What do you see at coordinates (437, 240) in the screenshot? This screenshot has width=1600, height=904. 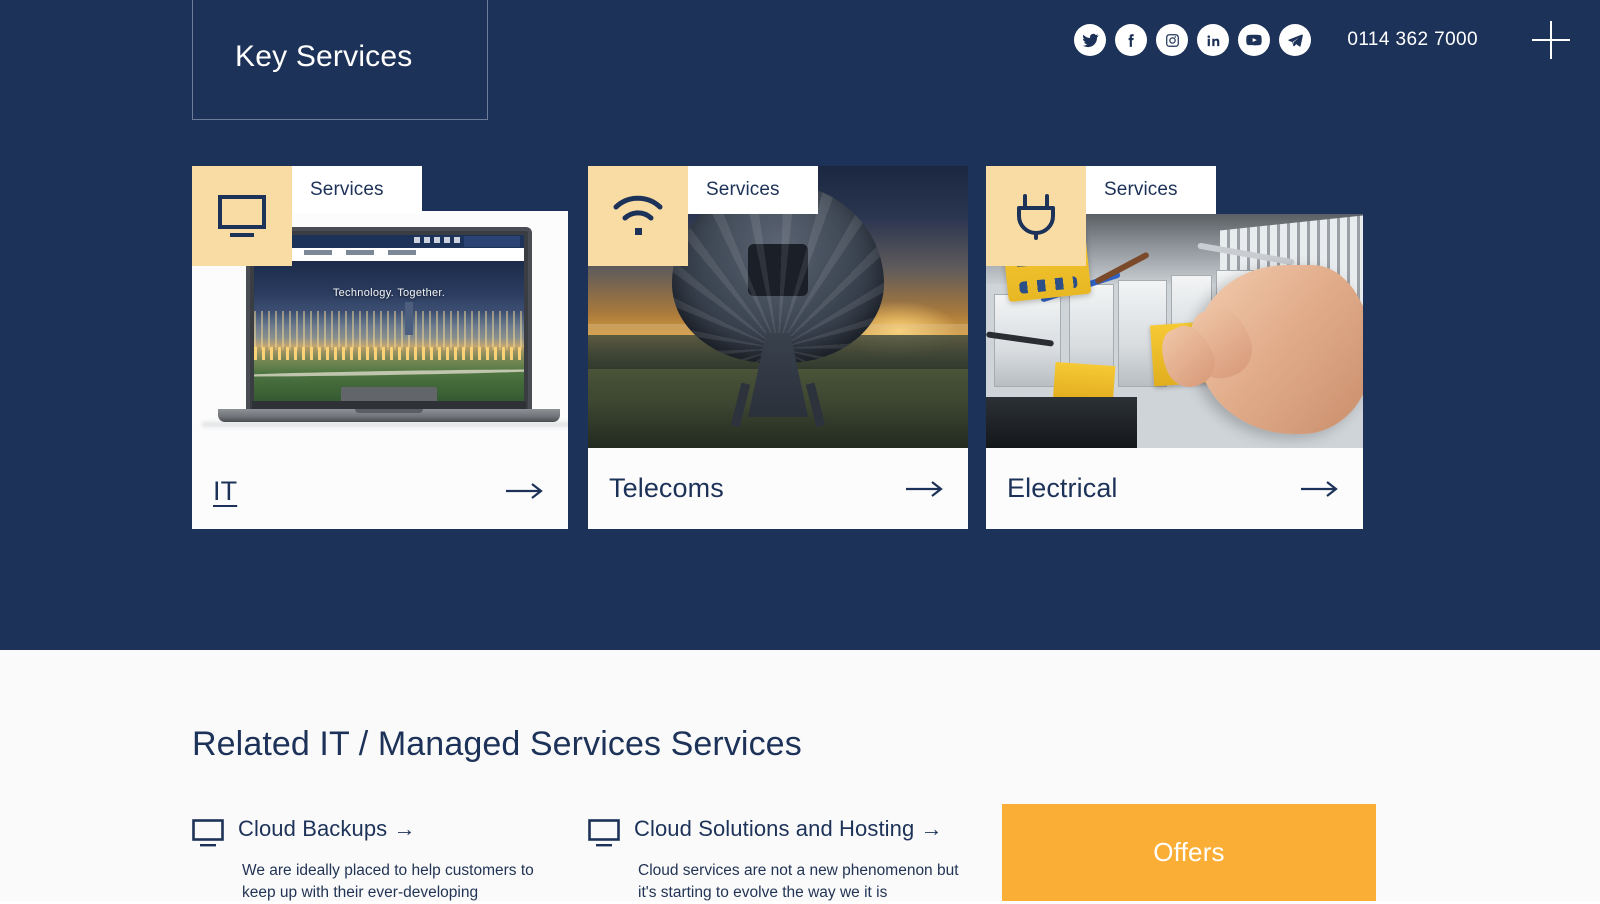 I see `screen-mini-social` at bounding box center [437, 240].